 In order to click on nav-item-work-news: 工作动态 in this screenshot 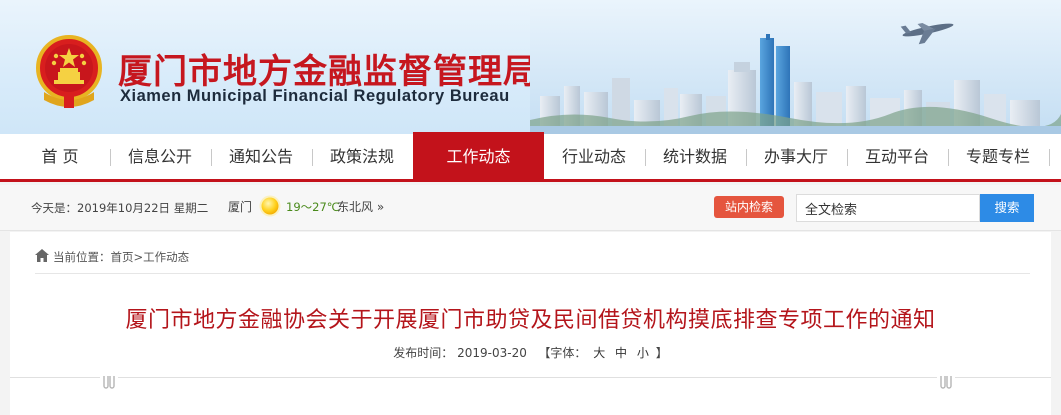, I will do `click(478, 155)`.